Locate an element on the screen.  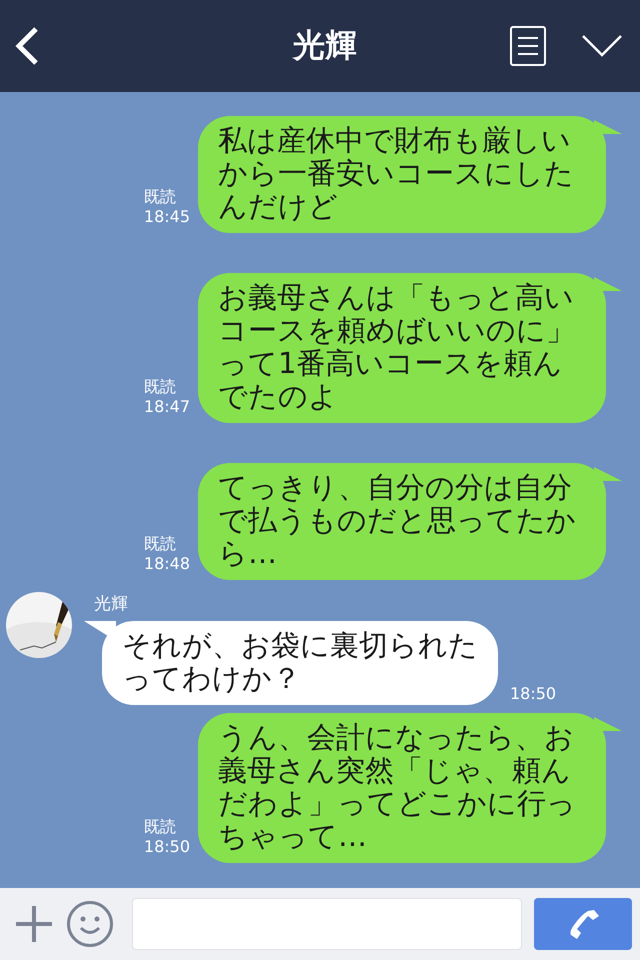
received-message: それが、お袋に裏切られたってわけか？ is located at coordinates (291, 663).